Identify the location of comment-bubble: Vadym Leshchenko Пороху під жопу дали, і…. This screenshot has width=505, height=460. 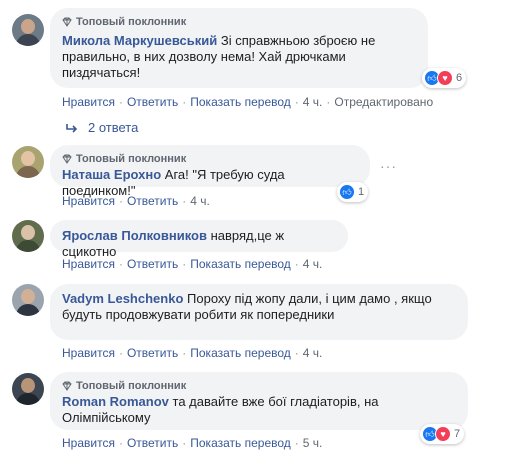
(259, 312).